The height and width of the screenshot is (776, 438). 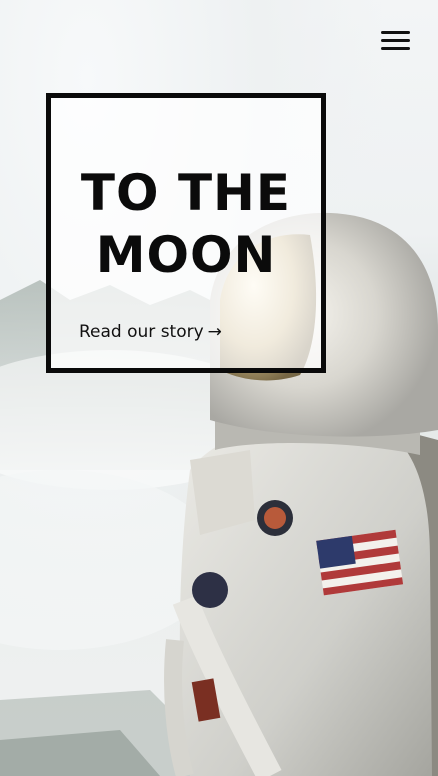 I want to click on hamburger-icon, so click(x=395, y=32).